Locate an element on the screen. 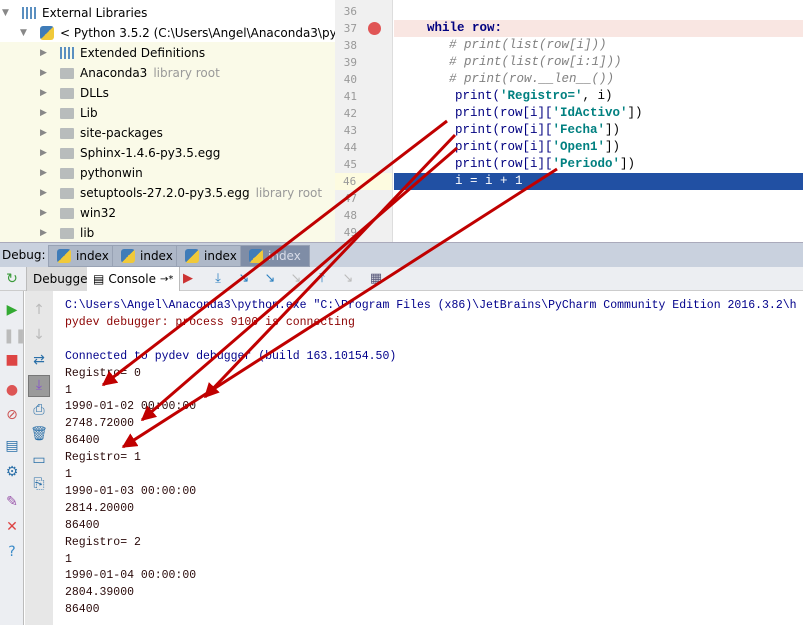 The width and height of the screenshot is (803, 625). print-icon: ⎙ is located at coordinates (39, 410).